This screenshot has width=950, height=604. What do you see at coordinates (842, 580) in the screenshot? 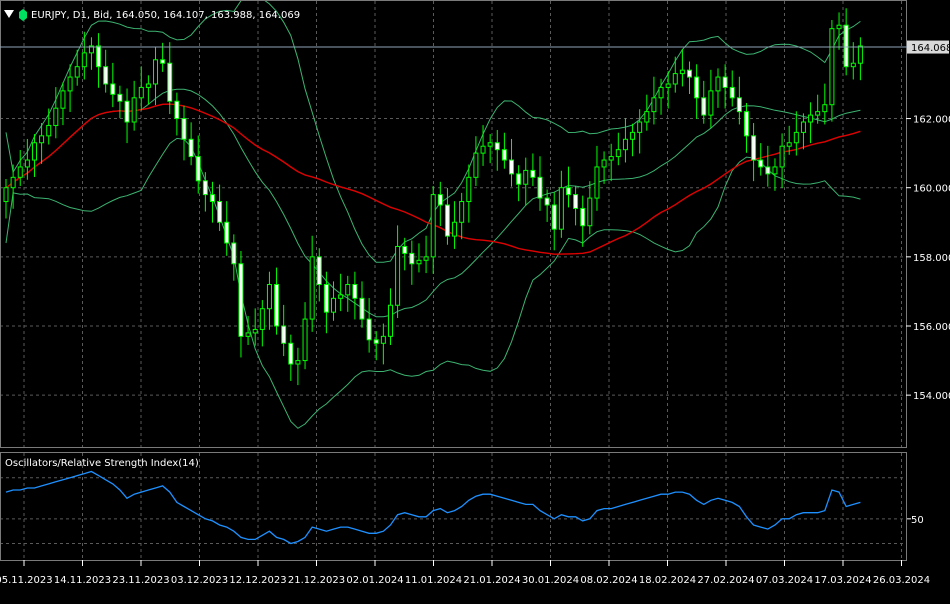
I see `time-tick-label: 17.03.2024` at bounding box center [842, 580].